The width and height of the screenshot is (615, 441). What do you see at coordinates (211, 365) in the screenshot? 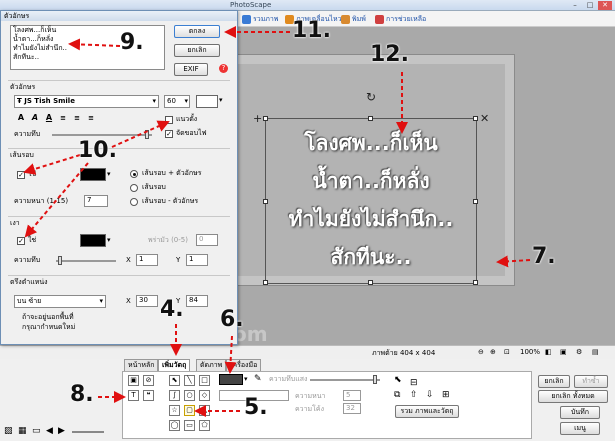
I see `tab-crop: ตัดภาพ` at bounding box center [211, 365].